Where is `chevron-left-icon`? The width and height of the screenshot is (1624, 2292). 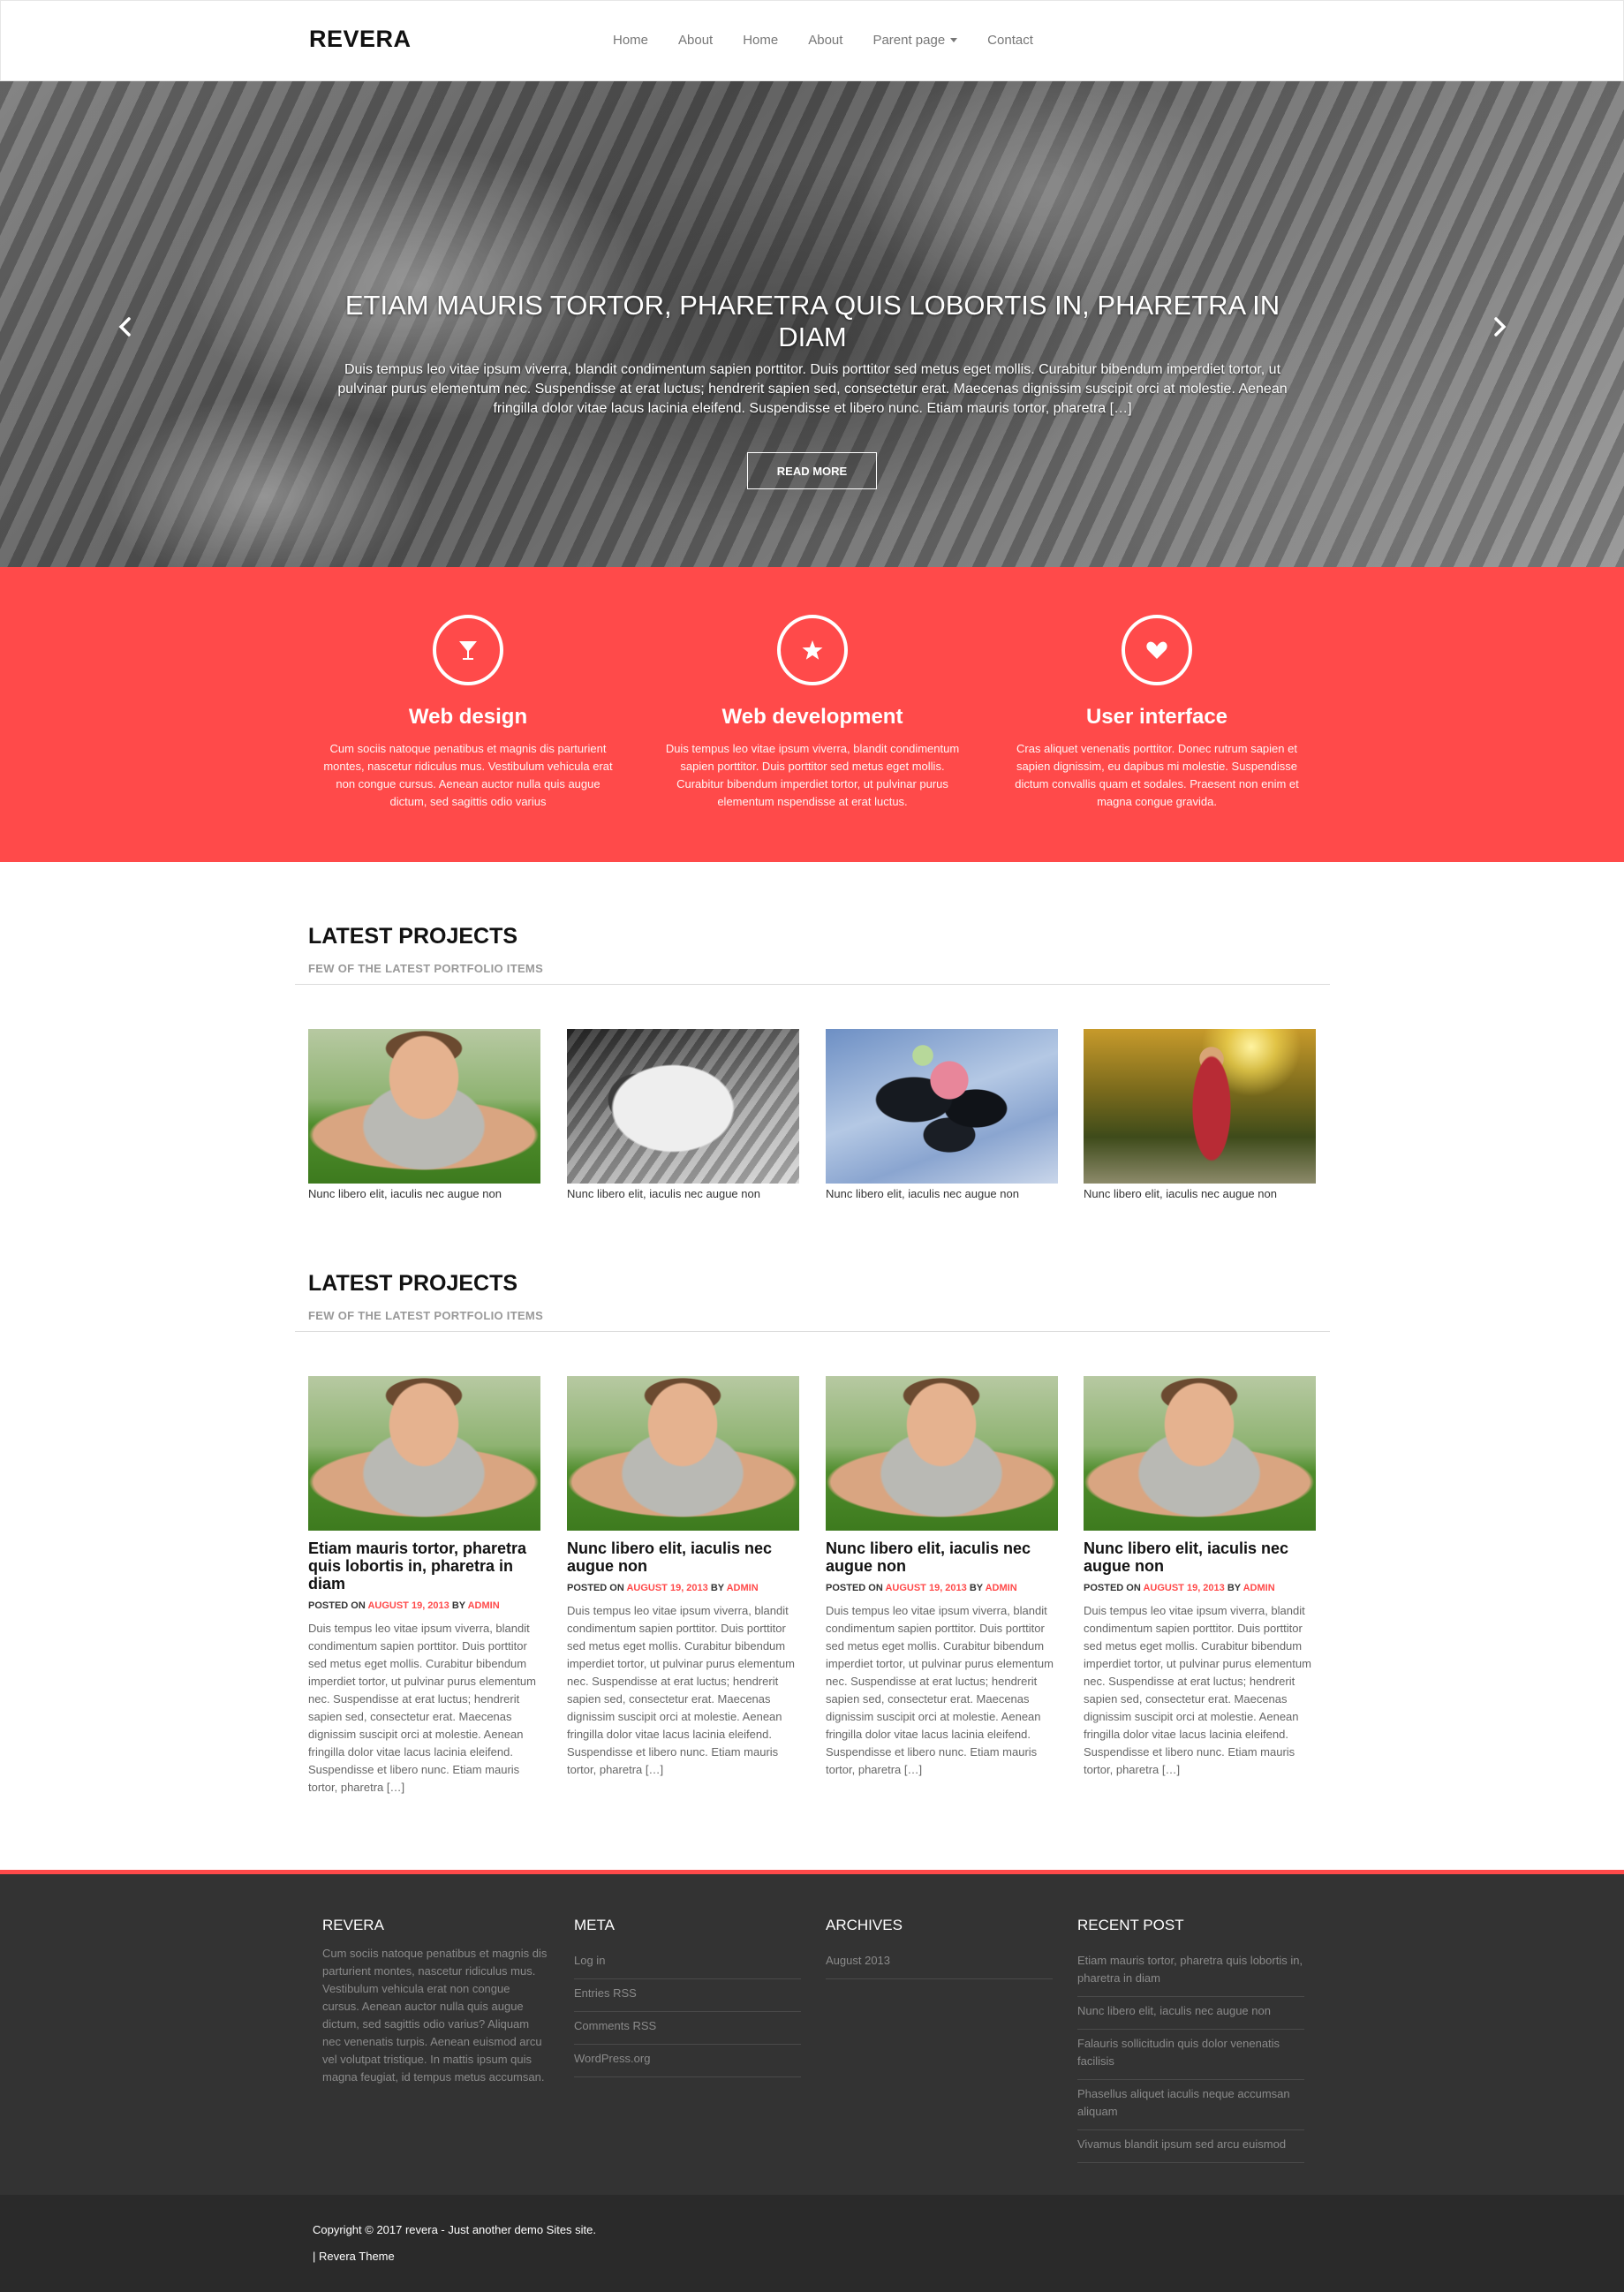
chevron-left-icon is located at coordinates (125, 326).